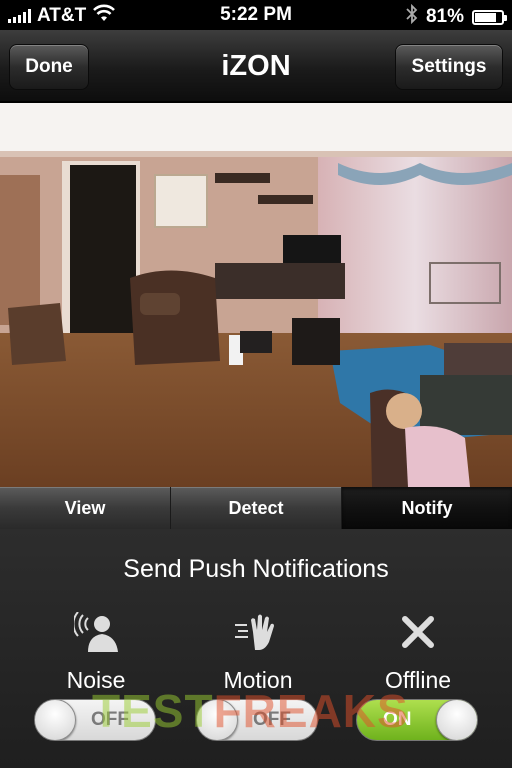  Describe the element at coordinates (272, 719) in the screenshot. I see `motion-toggle-state: OFF` at that location.